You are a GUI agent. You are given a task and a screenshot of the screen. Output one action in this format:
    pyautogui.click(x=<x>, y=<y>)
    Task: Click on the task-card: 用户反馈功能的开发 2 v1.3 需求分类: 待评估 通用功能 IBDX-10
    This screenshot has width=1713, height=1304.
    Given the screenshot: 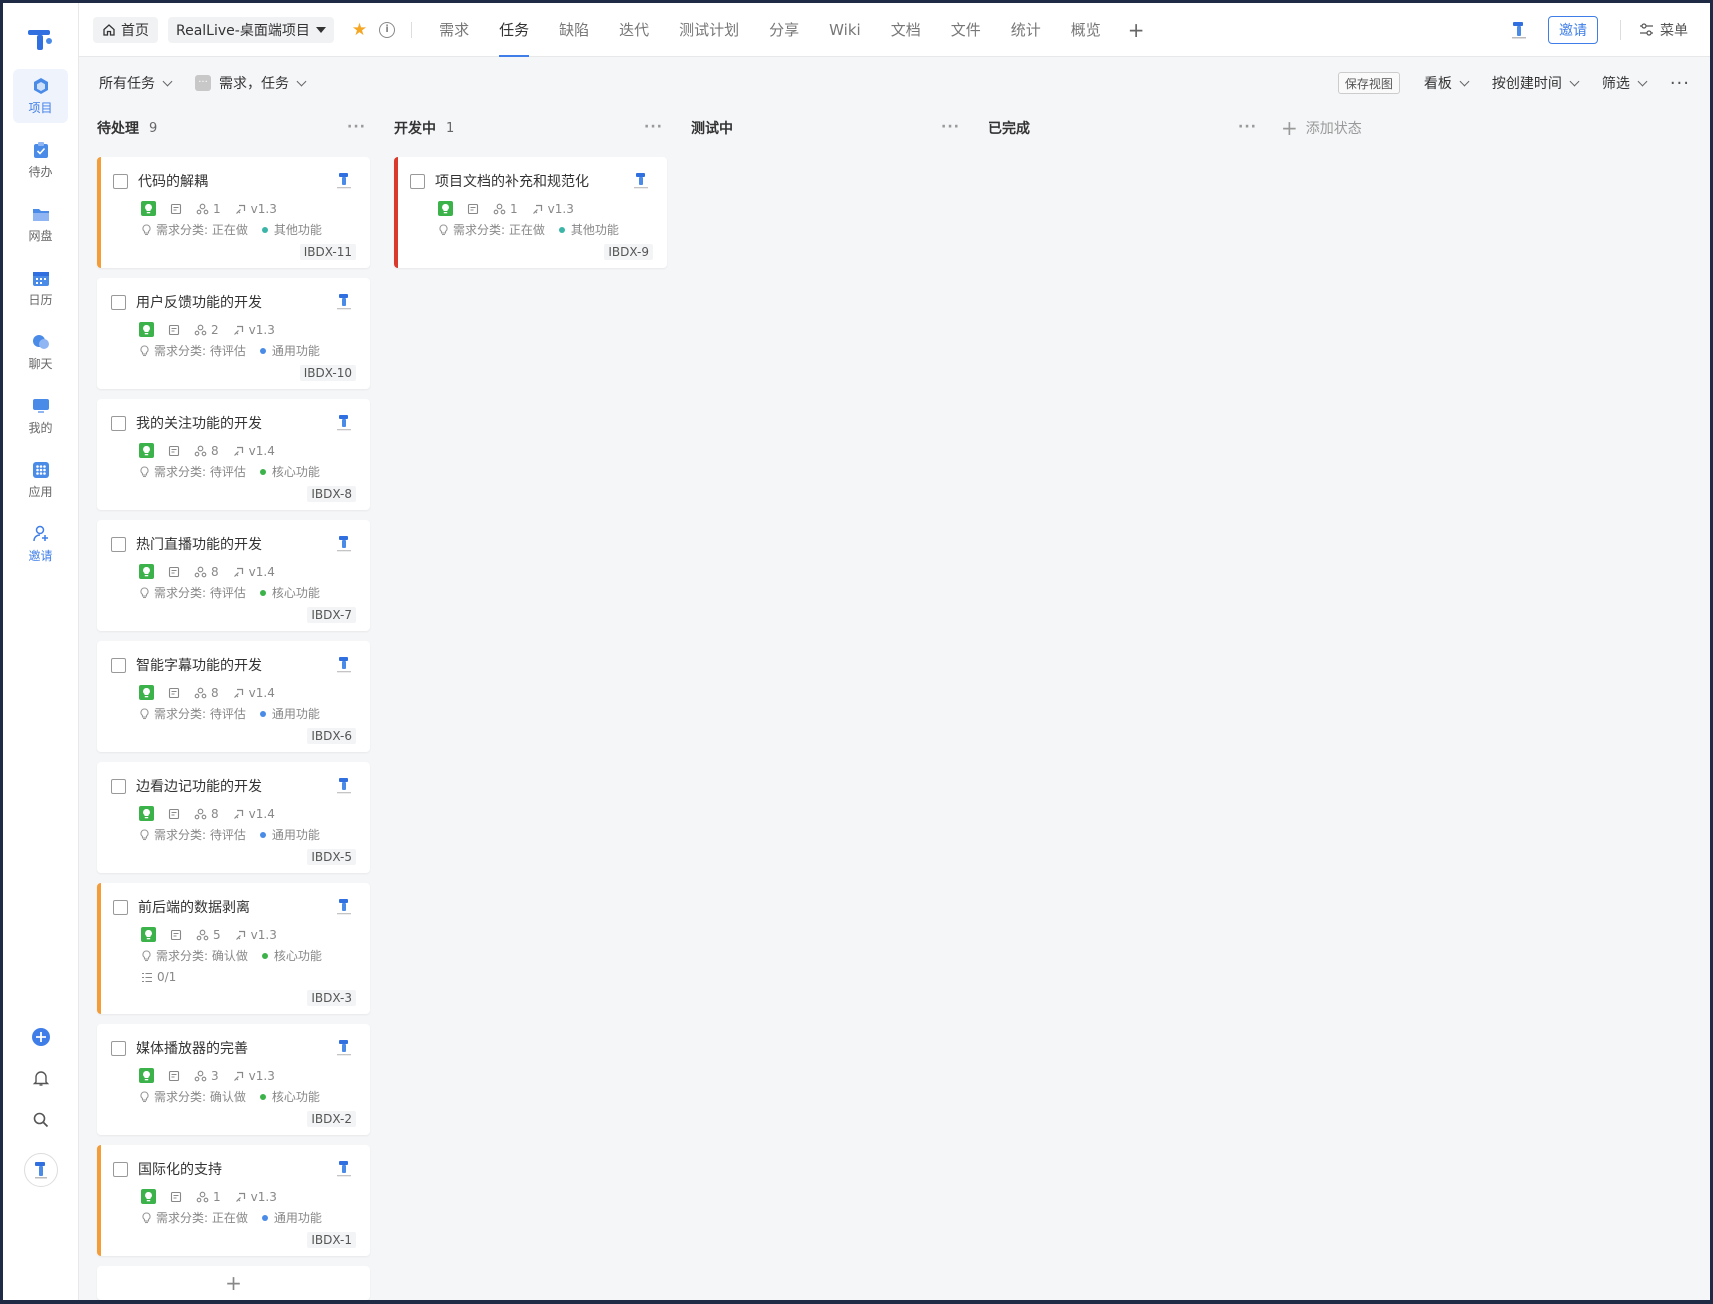 What is the action you would take?
    pyautogui.click(x=233, y=333)
    